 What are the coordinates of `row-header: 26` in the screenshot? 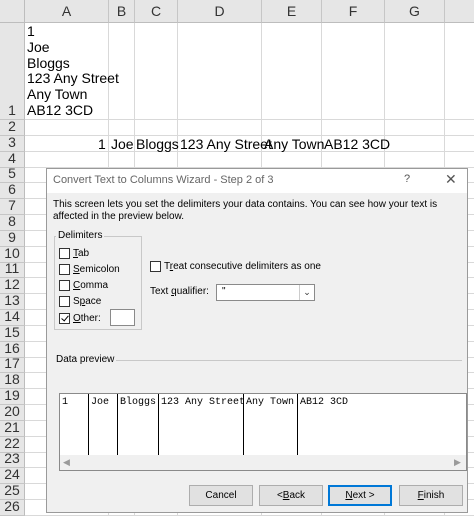 It's located at (12, 507).